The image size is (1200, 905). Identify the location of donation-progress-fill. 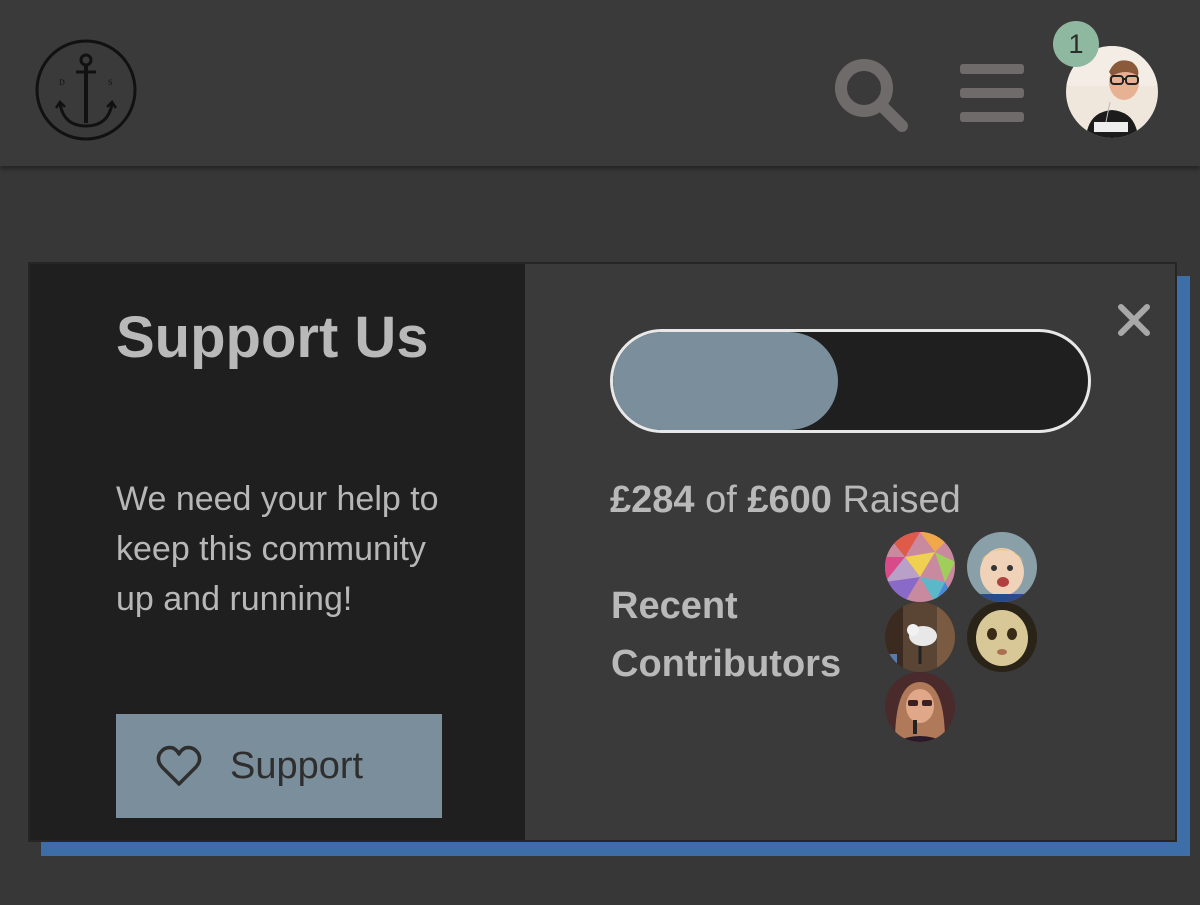
(725, 381).